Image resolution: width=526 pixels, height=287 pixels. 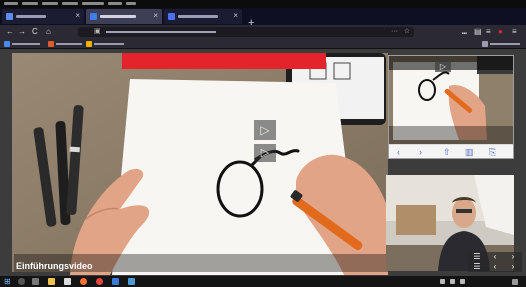 What do you see at coordinates (495, 267) in the screenshot?
I see `prev-icon-lower: ‹` at bounding box center [495, 267].